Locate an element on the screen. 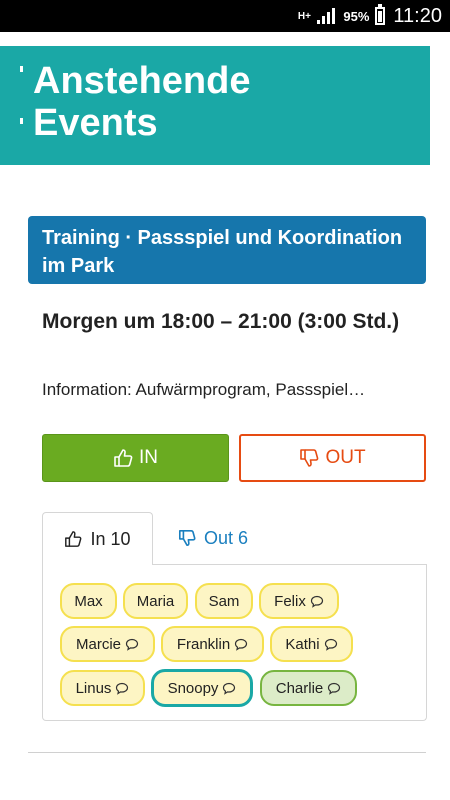 This screenshot has width=450, height=800. tab-in: In 10 is located at coordinates (97, 538).